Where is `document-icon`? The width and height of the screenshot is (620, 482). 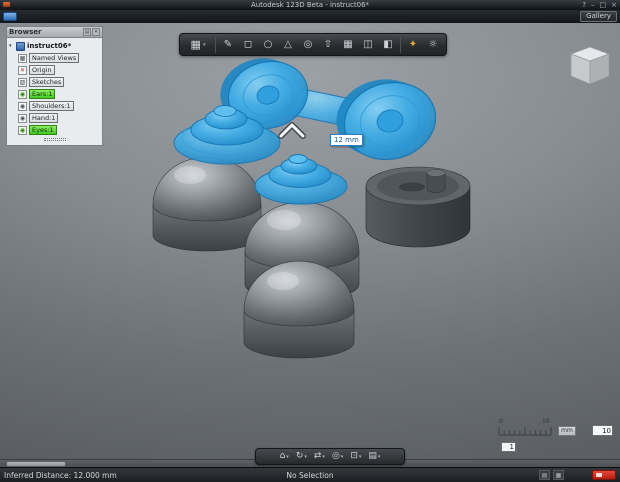 document-icon is located at coordinates (20, 46).